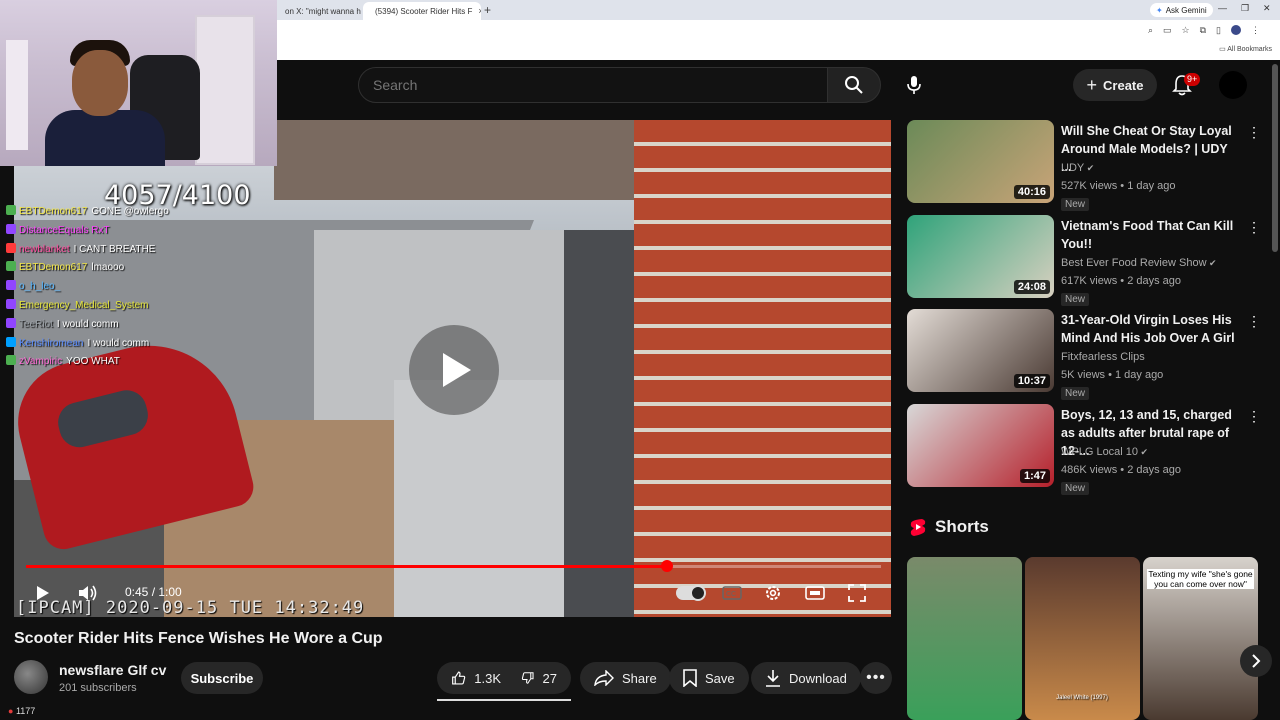  I want to click on save-button: Save, so click(709, 678).